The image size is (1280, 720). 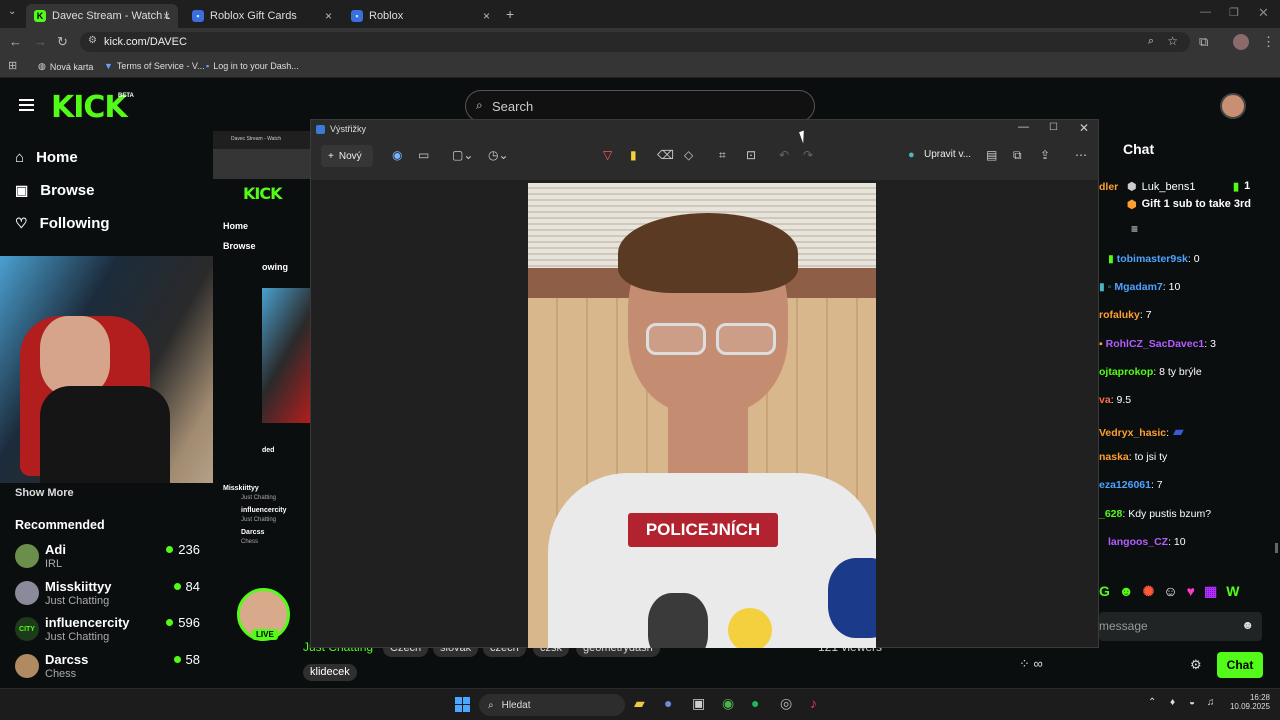 What do you see at coordinates (1210, 593) in the screenshot?
I see `emote-icon: ▦` at bounding box center [1210, 593].